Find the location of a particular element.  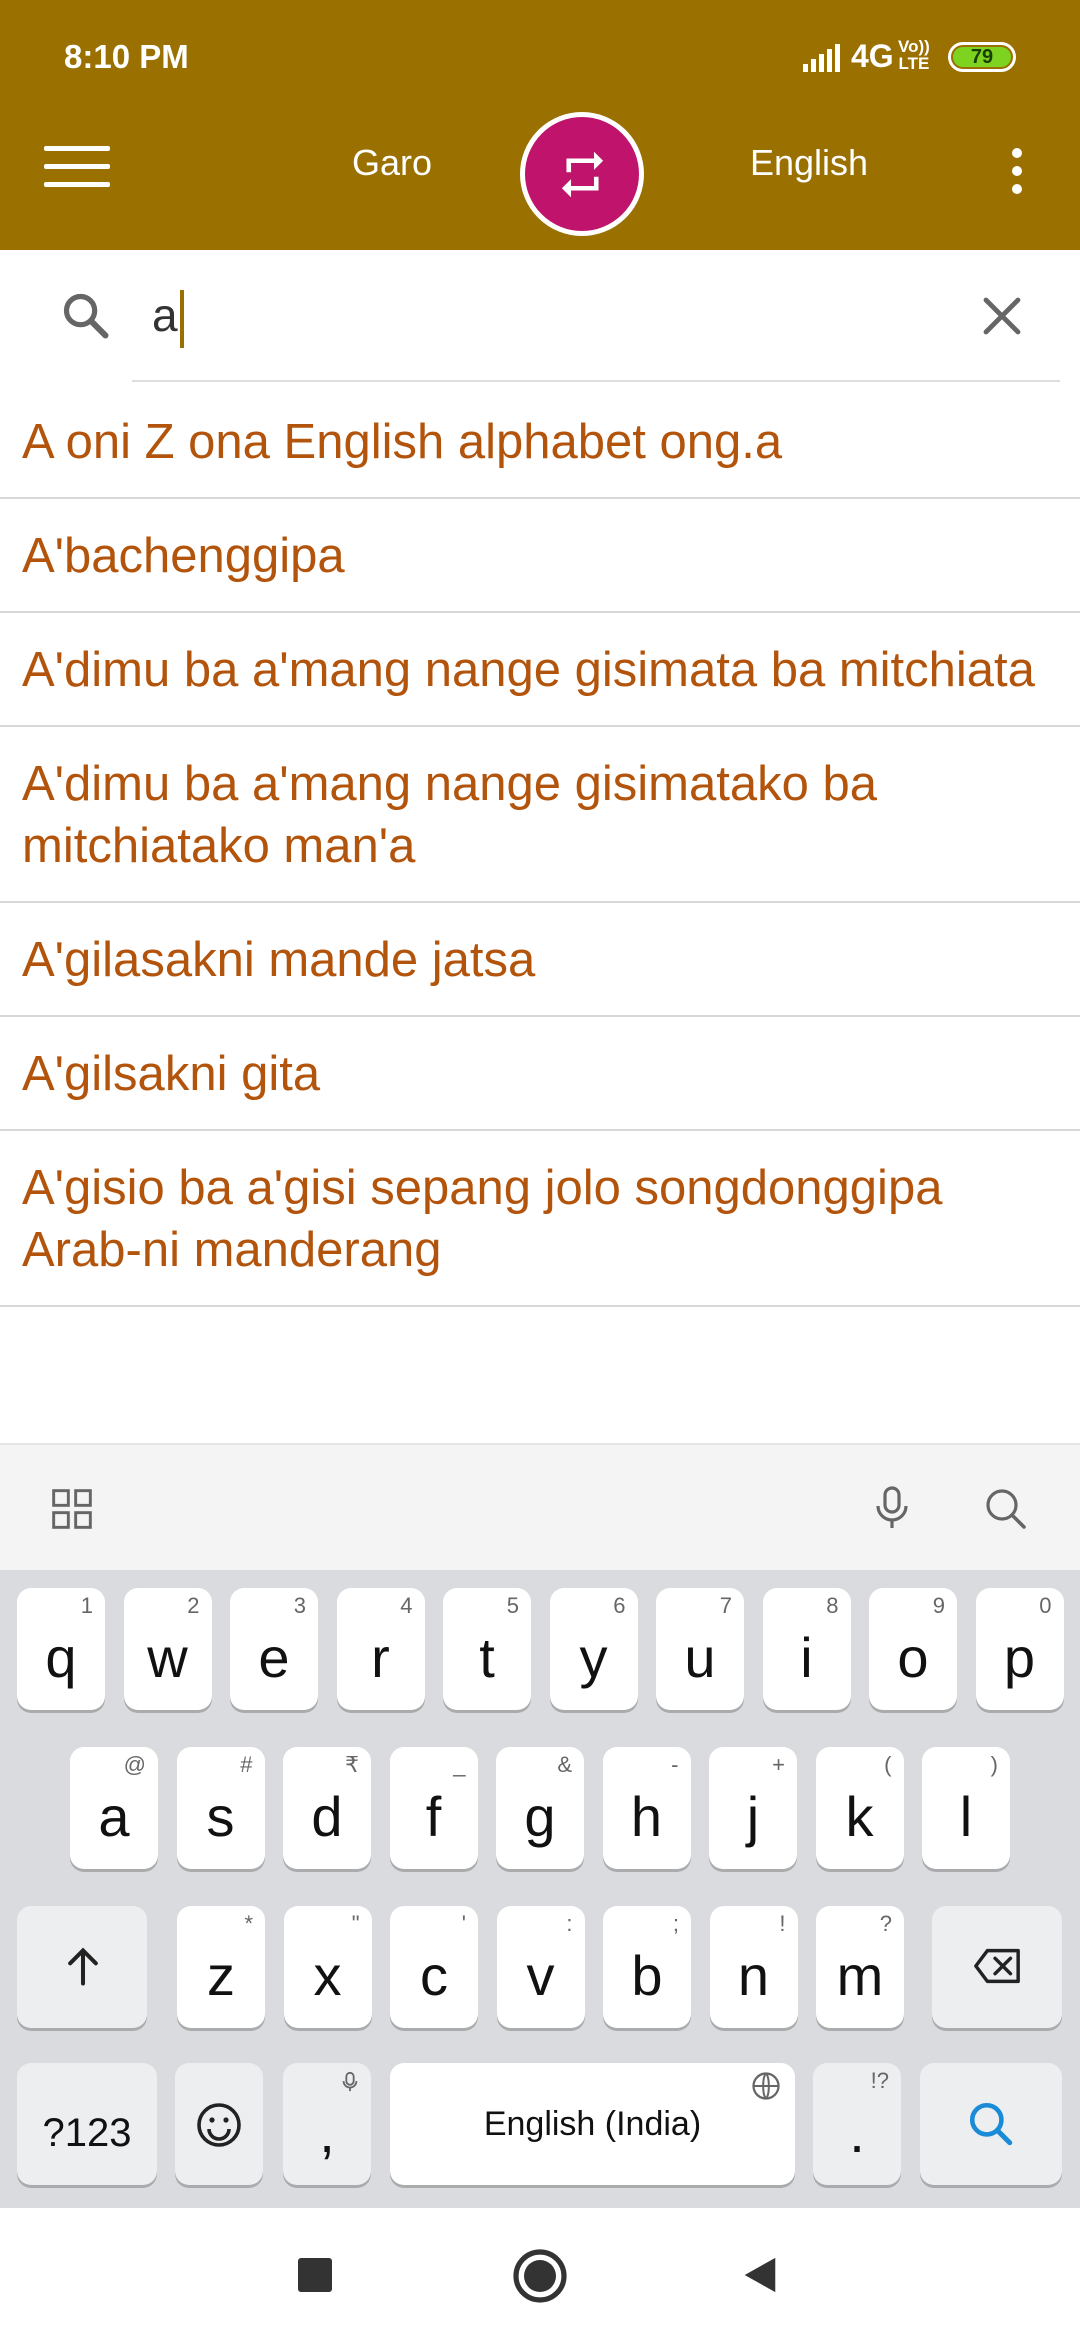

source-language-button: Garo is located at coordinates (392, 163).